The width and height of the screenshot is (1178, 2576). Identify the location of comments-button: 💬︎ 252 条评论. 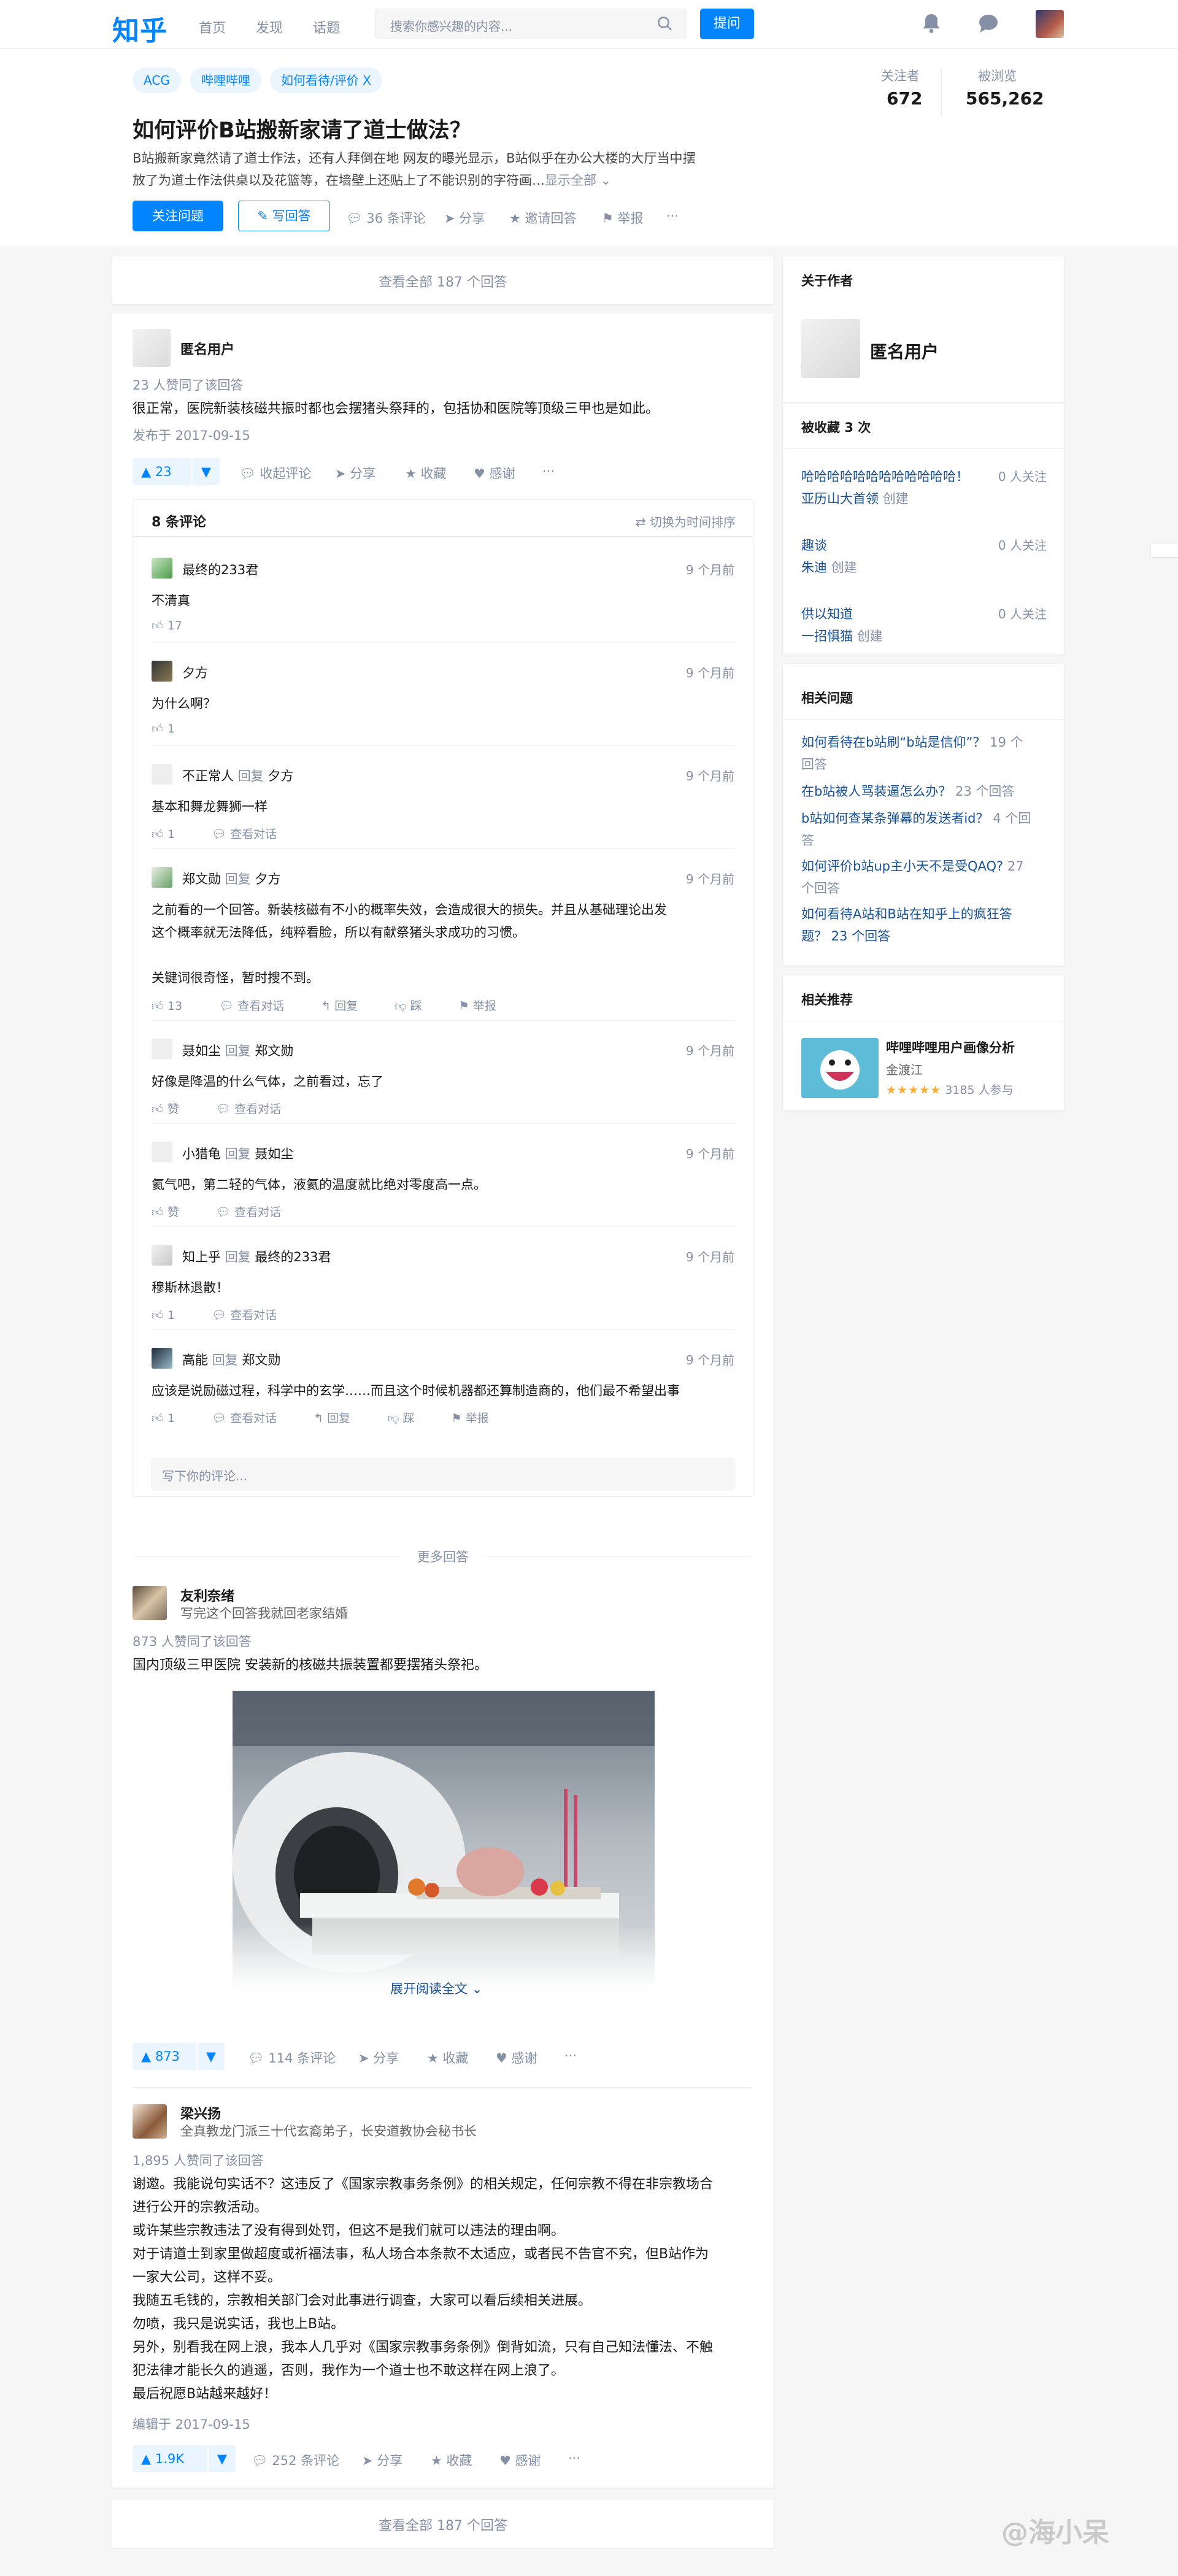
(295, 2460).